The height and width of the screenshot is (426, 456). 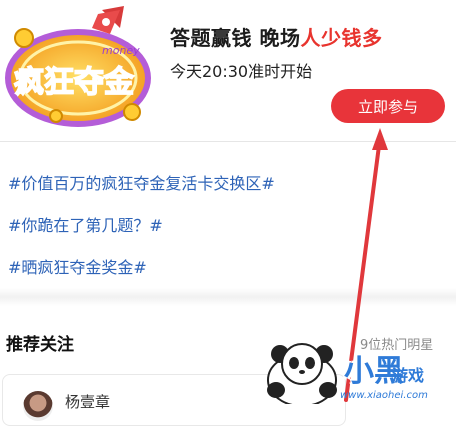 I want to click on join-now-button: 立即参与, so click(x=388, y=106).